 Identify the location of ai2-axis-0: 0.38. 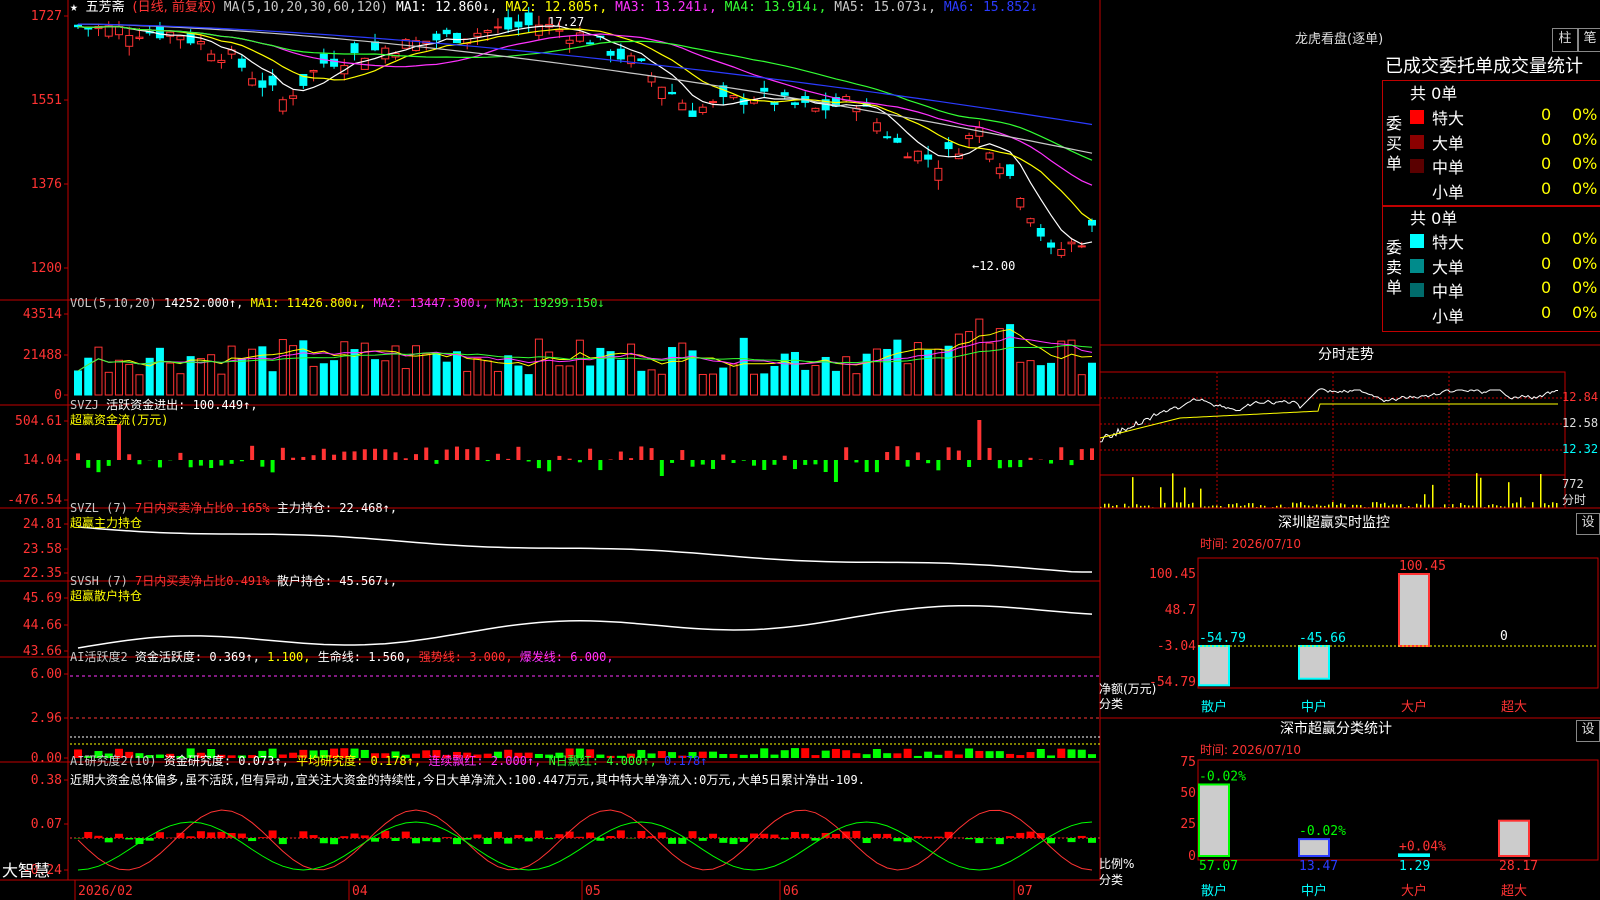
(46, 780).